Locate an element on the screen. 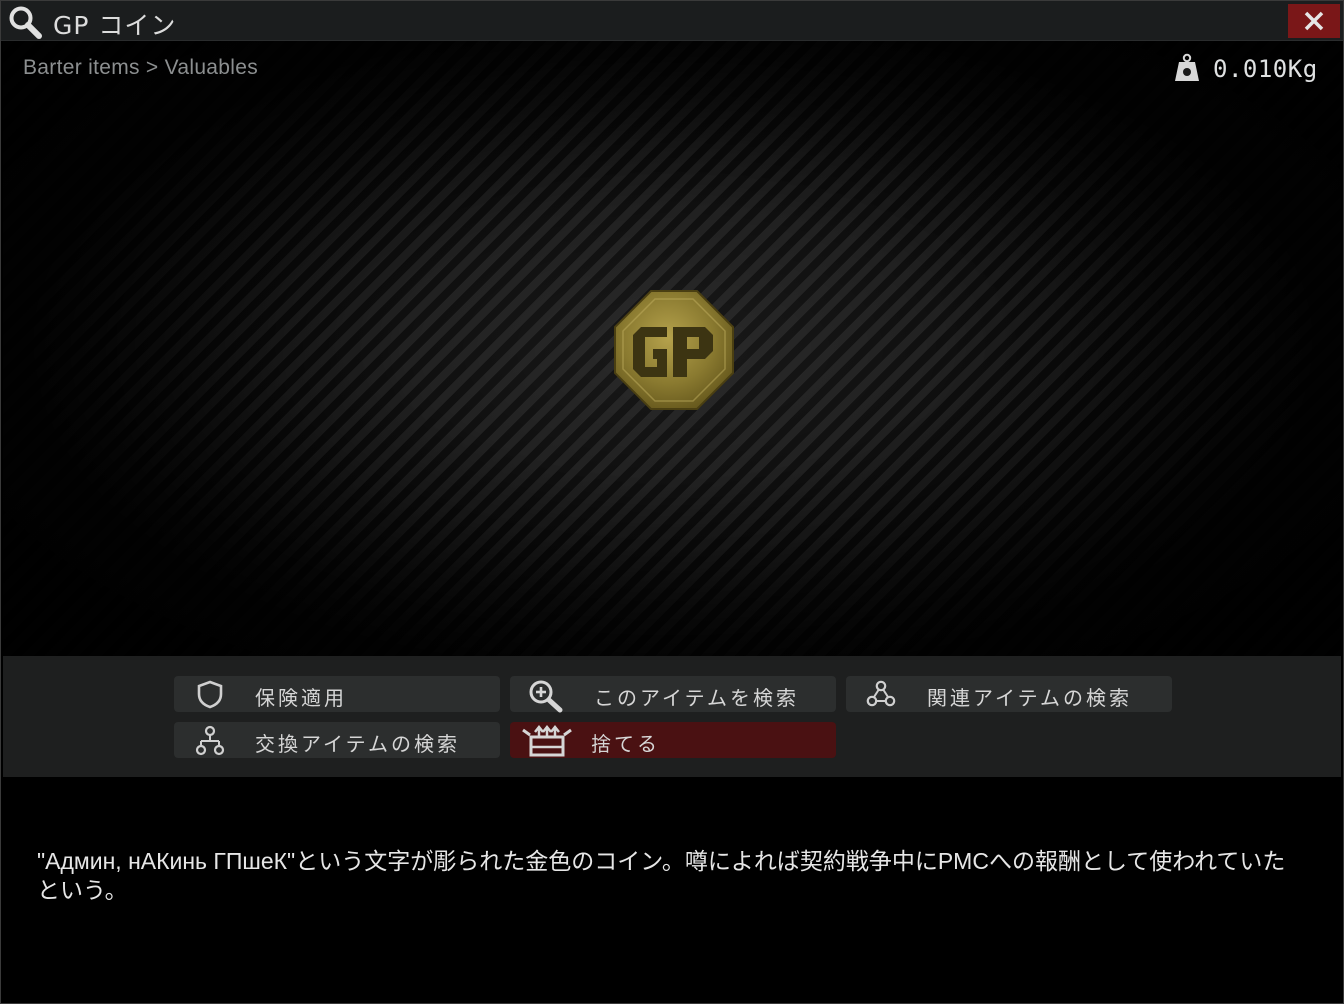 This screenshot has height=1004, width=1344. zoom-in-icon is located at coordinates (546, 696).